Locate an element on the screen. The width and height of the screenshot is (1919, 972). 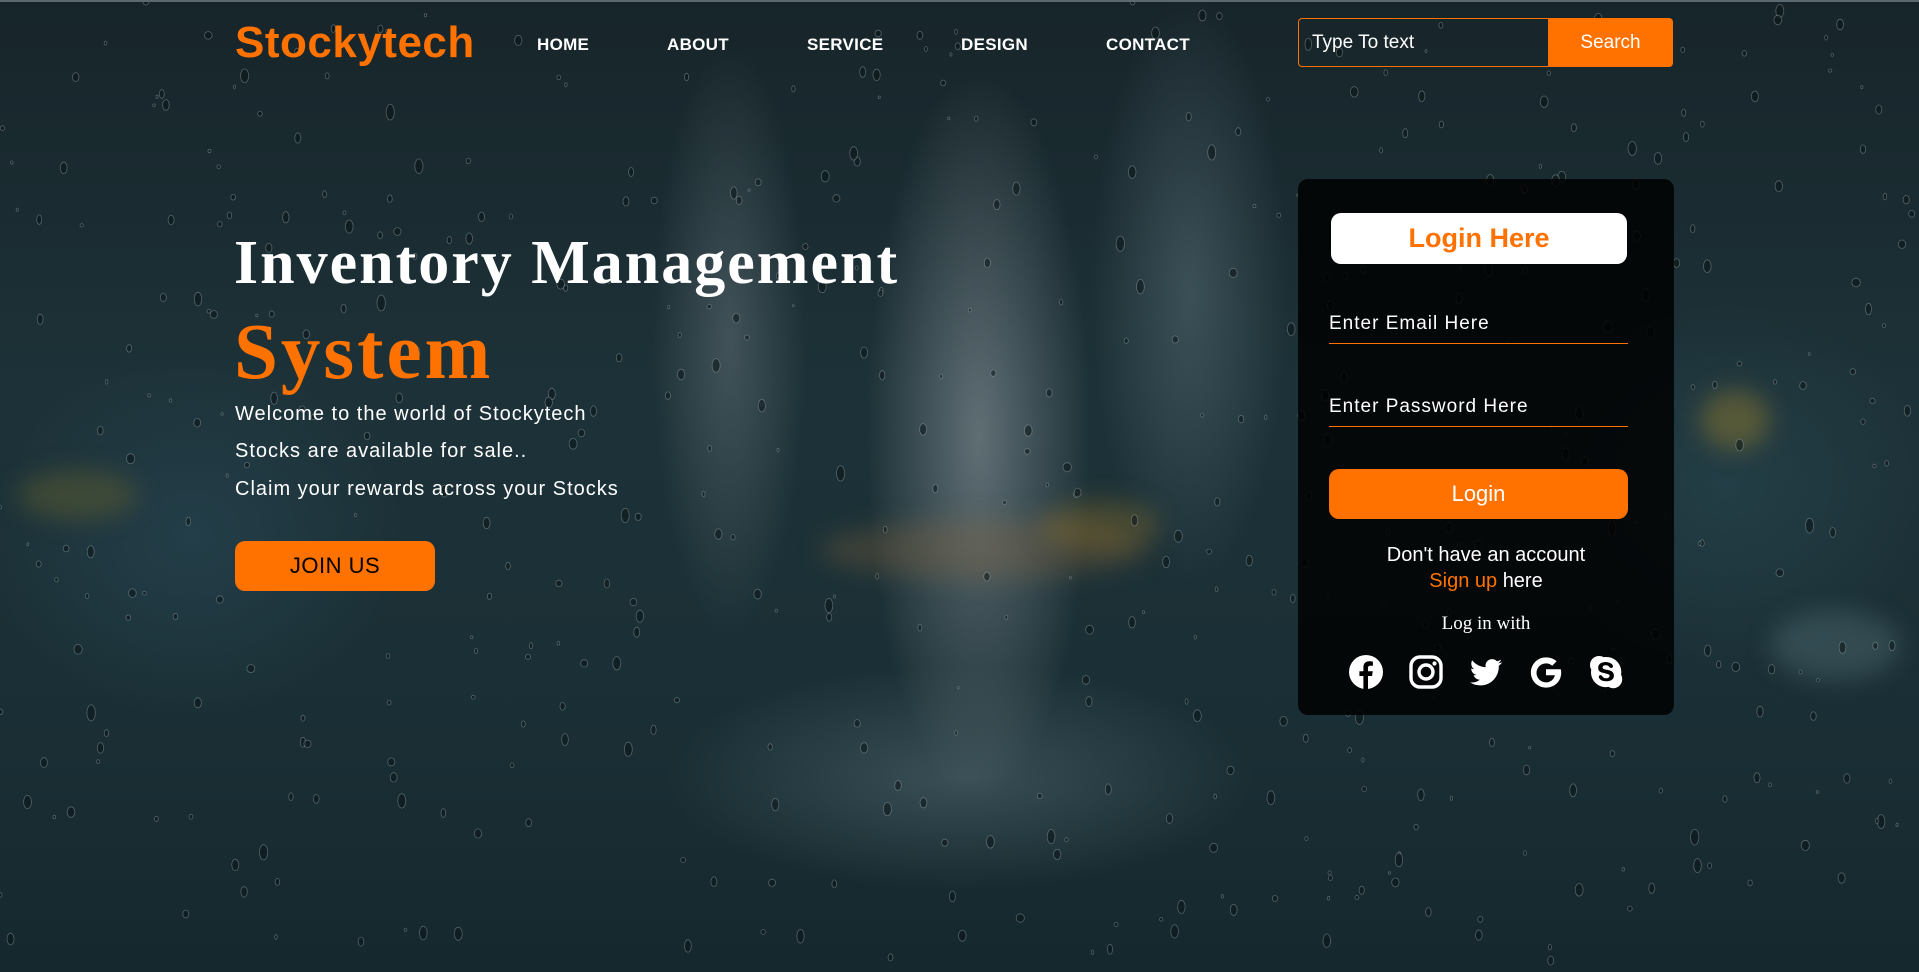
join-us-button: JOIN US is located at coordinates (335, 566).